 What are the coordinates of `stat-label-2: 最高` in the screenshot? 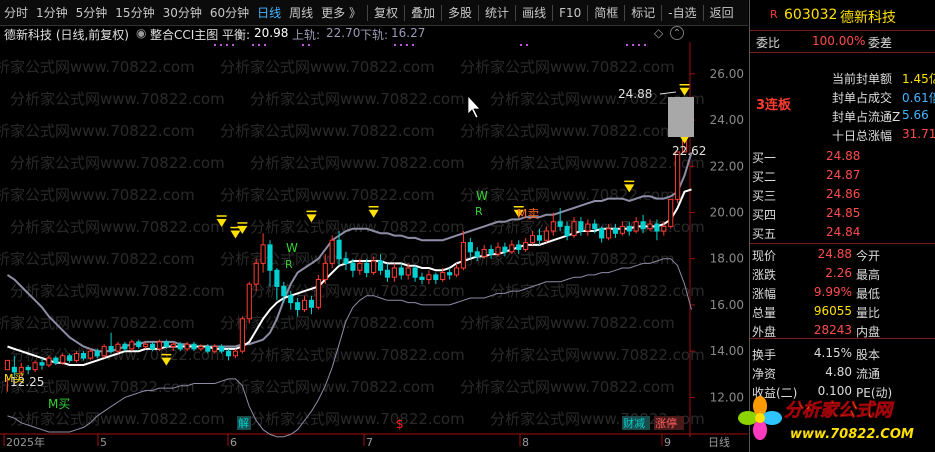 It's located at (868, 275).